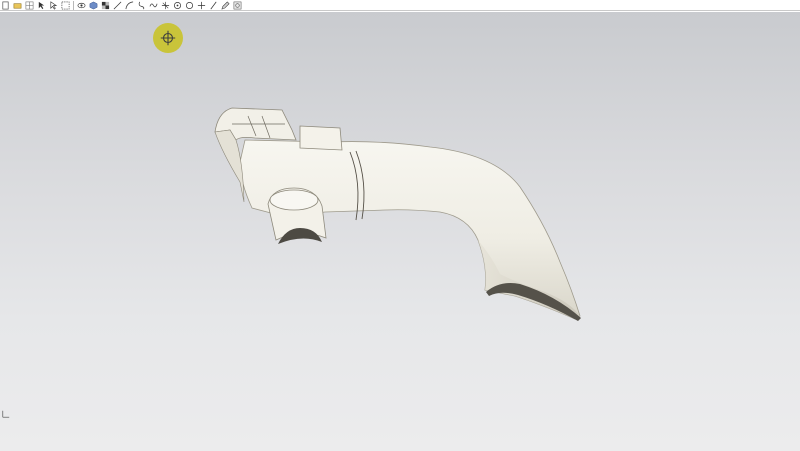  What do you see at coordinates (81, 5) in the screenshot?
I see `eye-icon` at bounding box center [81, 5].